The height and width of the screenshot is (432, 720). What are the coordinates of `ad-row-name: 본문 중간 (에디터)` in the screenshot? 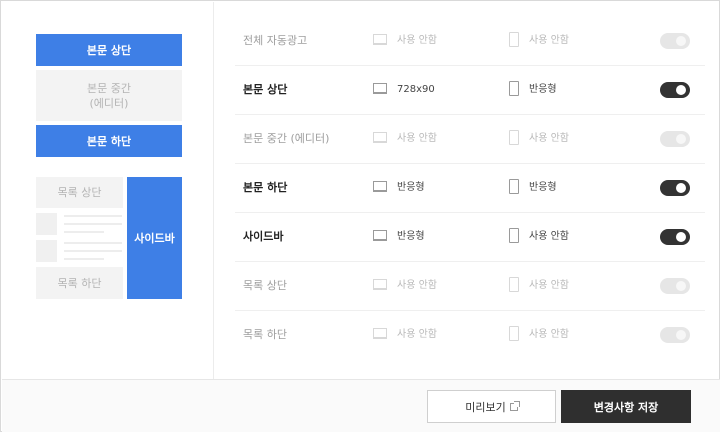 It's located at (286, 138).